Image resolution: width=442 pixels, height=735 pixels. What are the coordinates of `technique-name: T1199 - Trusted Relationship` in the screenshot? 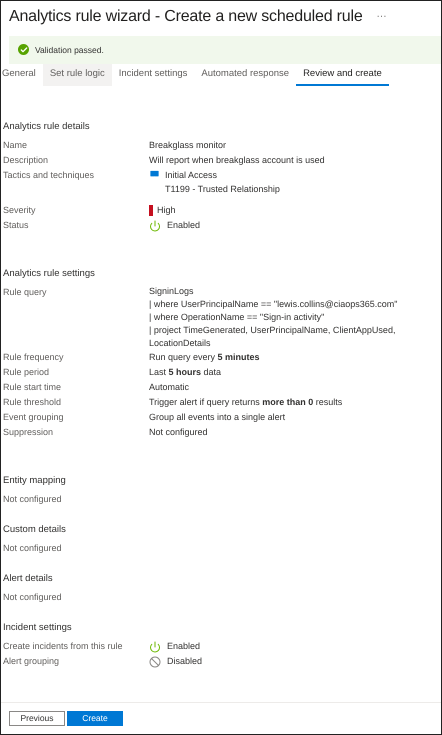 It's located at (222, 189).